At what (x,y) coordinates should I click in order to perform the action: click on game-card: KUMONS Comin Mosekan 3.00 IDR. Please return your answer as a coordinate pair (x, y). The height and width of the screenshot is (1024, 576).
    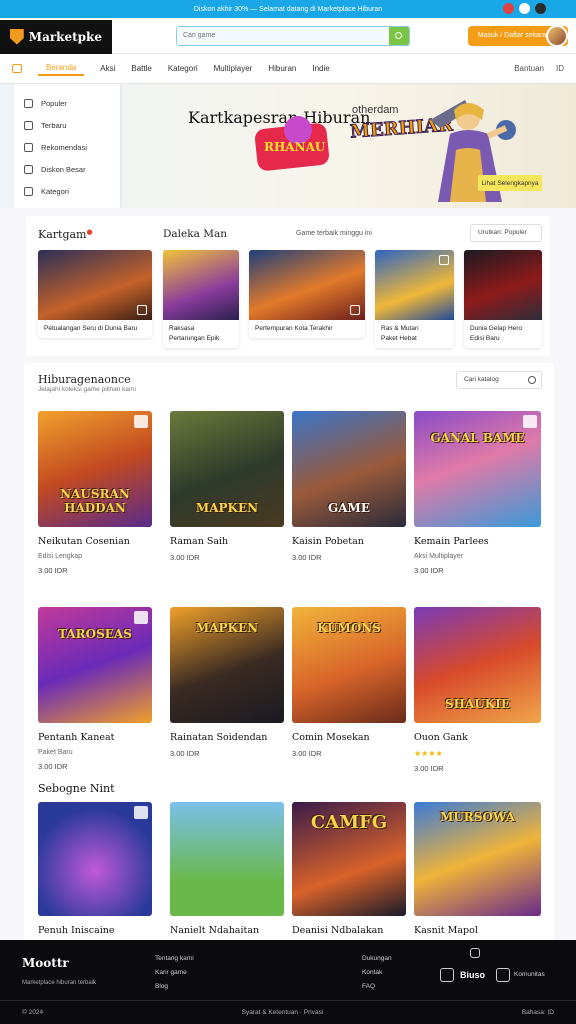
    Looking at the image, I should click on (349, 682).